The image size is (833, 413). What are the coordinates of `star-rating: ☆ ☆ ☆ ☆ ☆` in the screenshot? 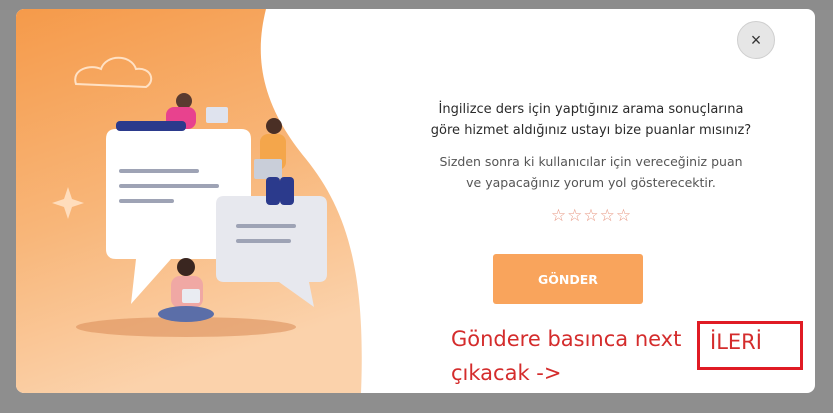 It's located at (591, 216).